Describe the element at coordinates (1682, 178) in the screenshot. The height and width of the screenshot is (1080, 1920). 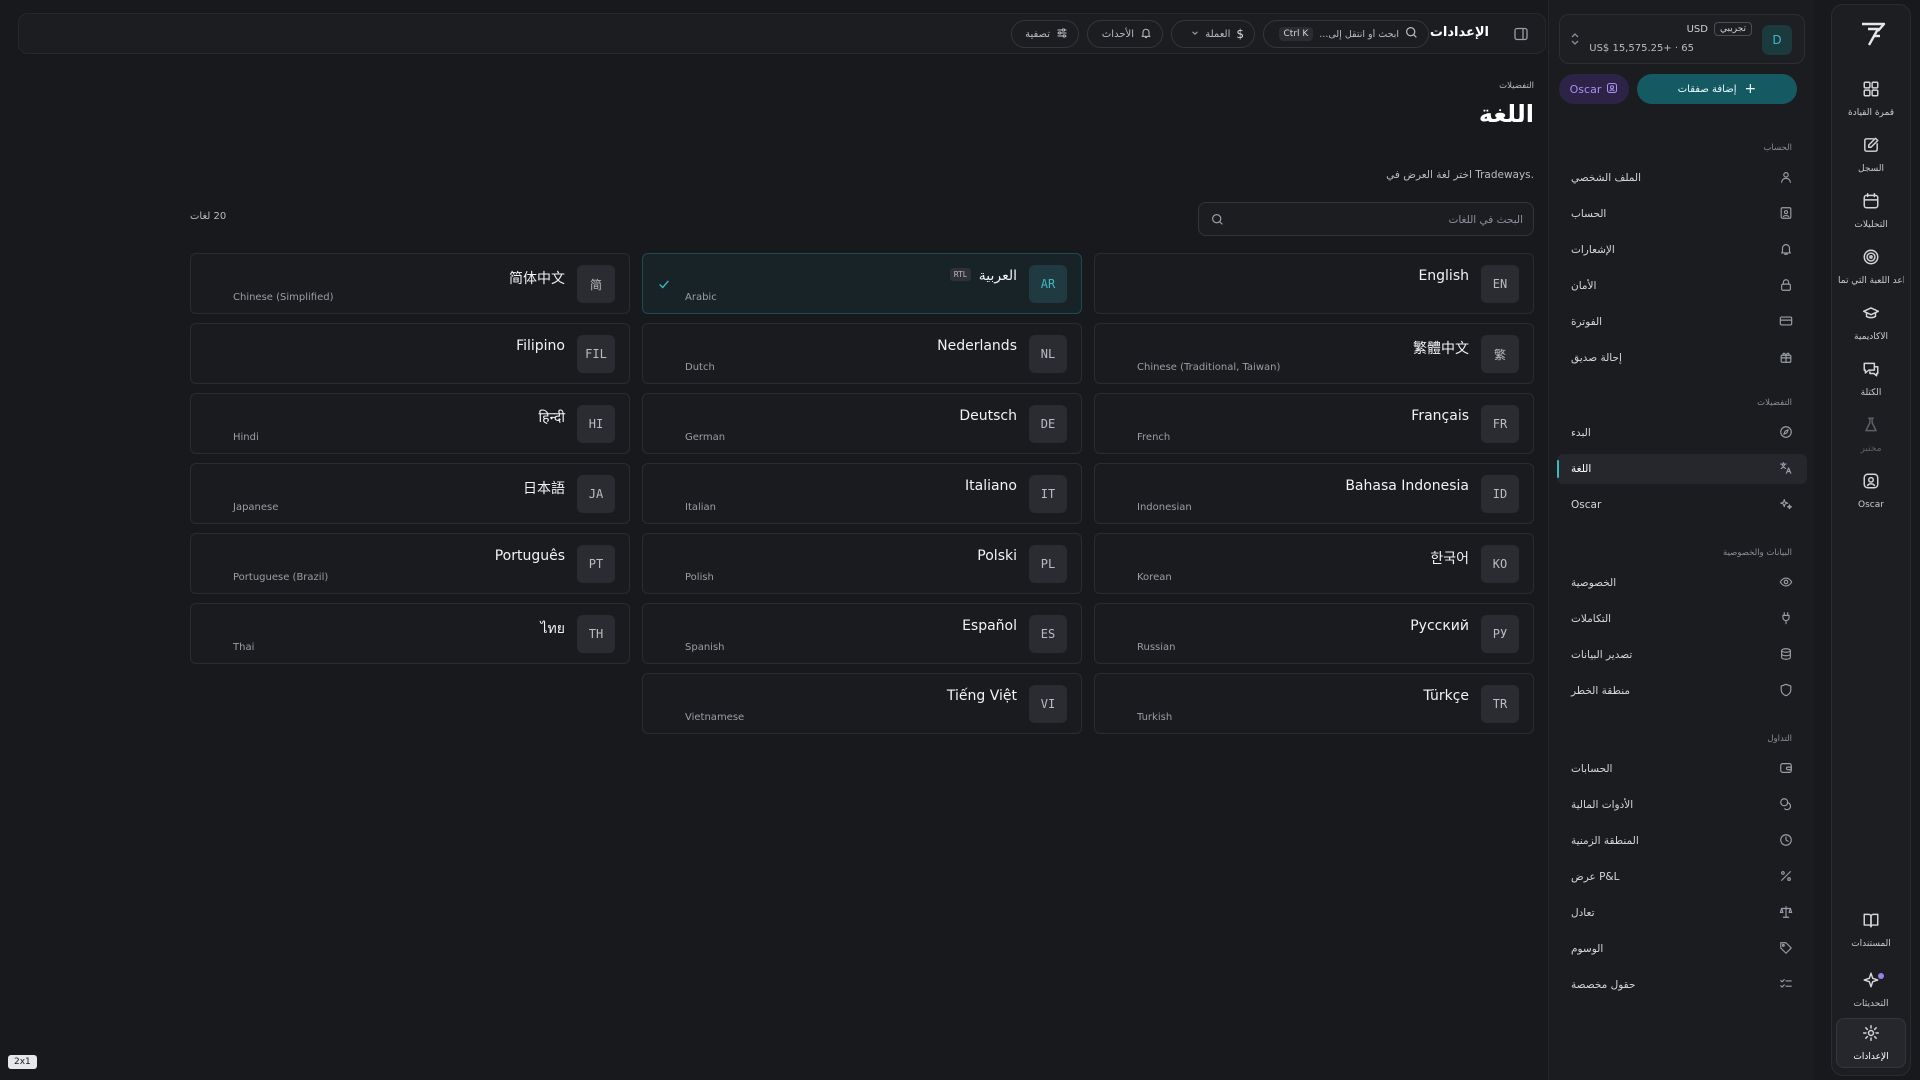
I see `sidebar-item-user: الملف الشخصي` at that location.